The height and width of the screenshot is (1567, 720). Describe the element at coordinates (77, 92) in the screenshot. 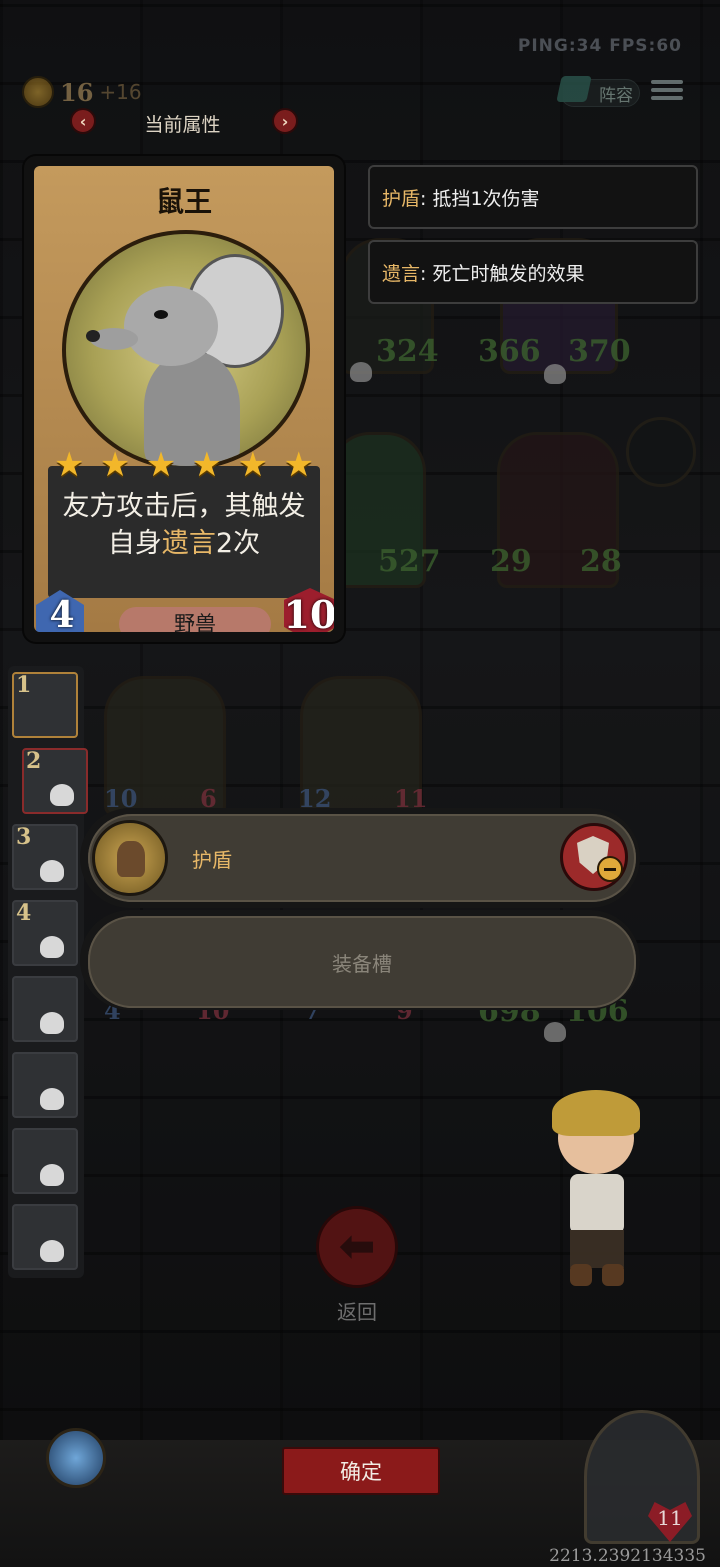

I see `gold-value: 16` at that location.